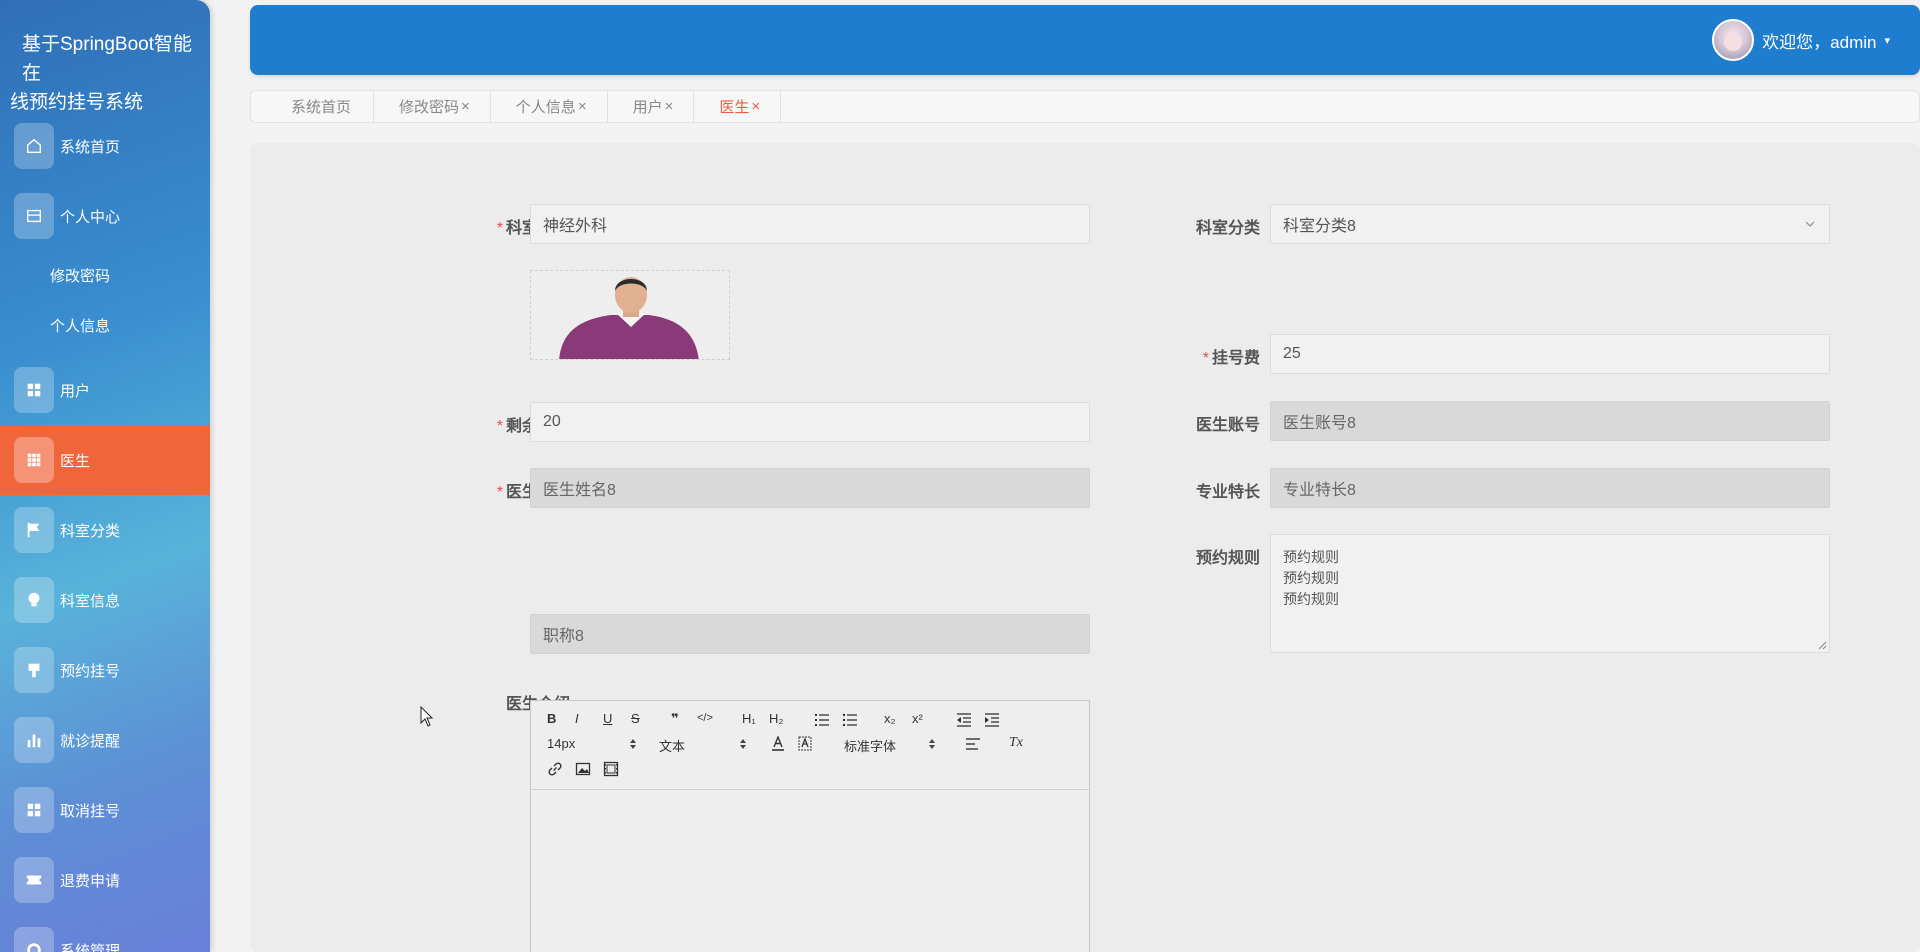  Describe the element at coordinates (1550, 593) in the screenshot. I see `rules-textarea: 预约规则 预约规则 预约规则` at that location.